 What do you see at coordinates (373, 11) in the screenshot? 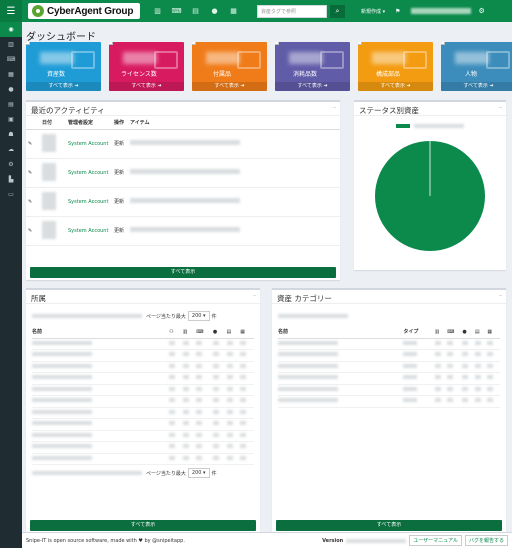
I see `create-new-dropdown: 新規作成 ▾` at bounding box center [373, 11].